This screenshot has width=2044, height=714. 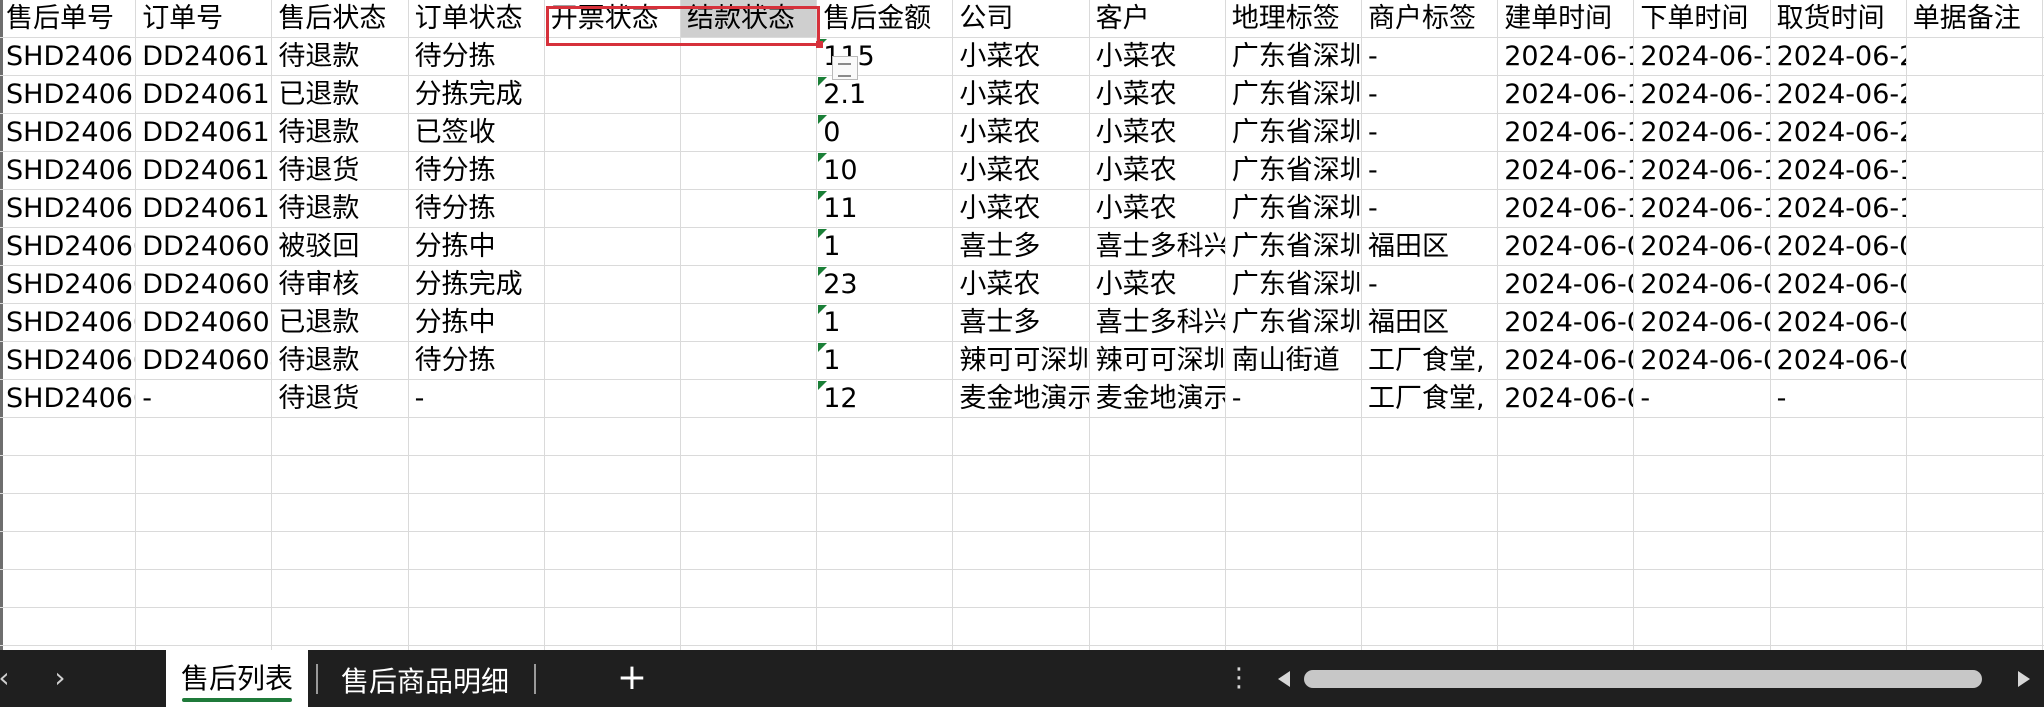 What do you see at coordinates (60, 678) in the screenshot?
I see `scroll-tabs-right-icon: ›` at bounding box center [60, 678].